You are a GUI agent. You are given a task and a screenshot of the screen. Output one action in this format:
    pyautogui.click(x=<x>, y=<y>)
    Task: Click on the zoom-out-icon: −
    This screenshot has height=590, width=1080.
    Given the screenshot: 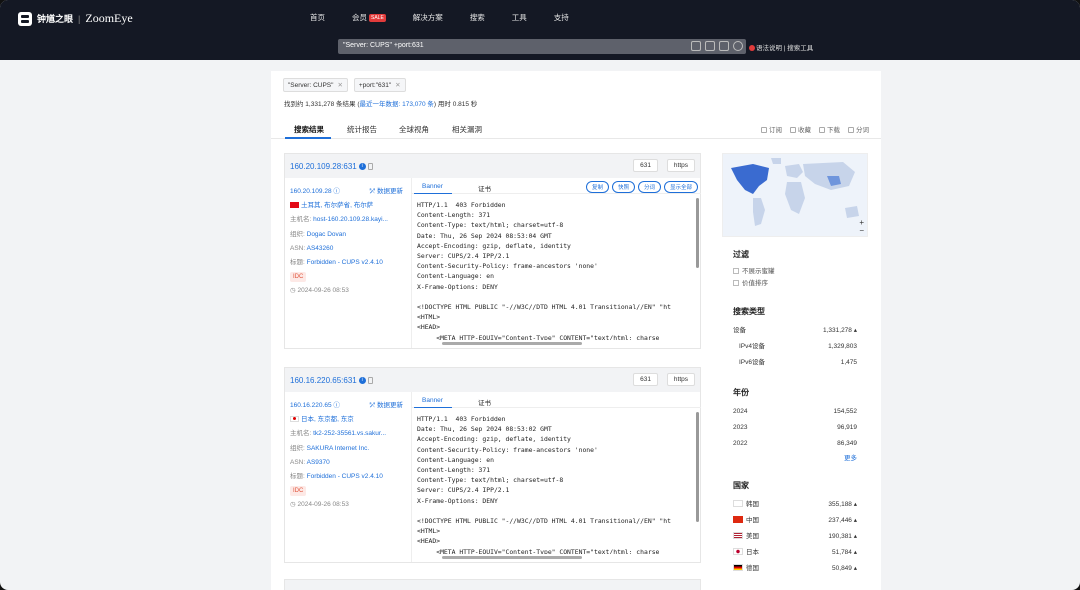 What is the action you would take?
    pyautogui.click(x=861, y=230)
    